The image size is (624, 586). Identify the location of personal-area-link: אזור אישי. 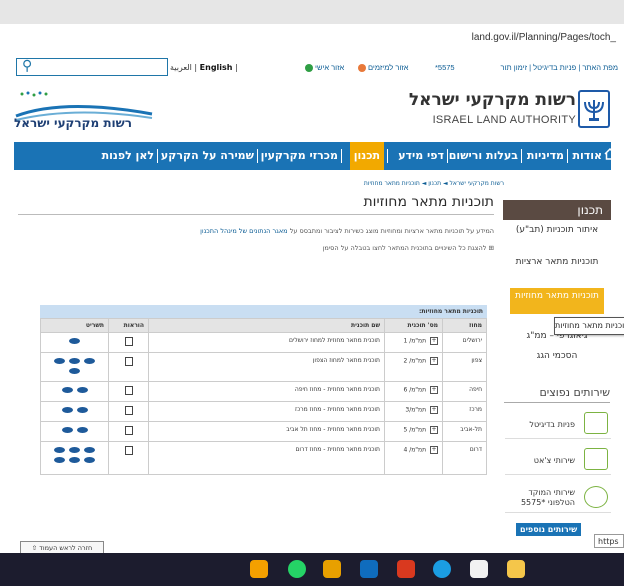
(325, 68).